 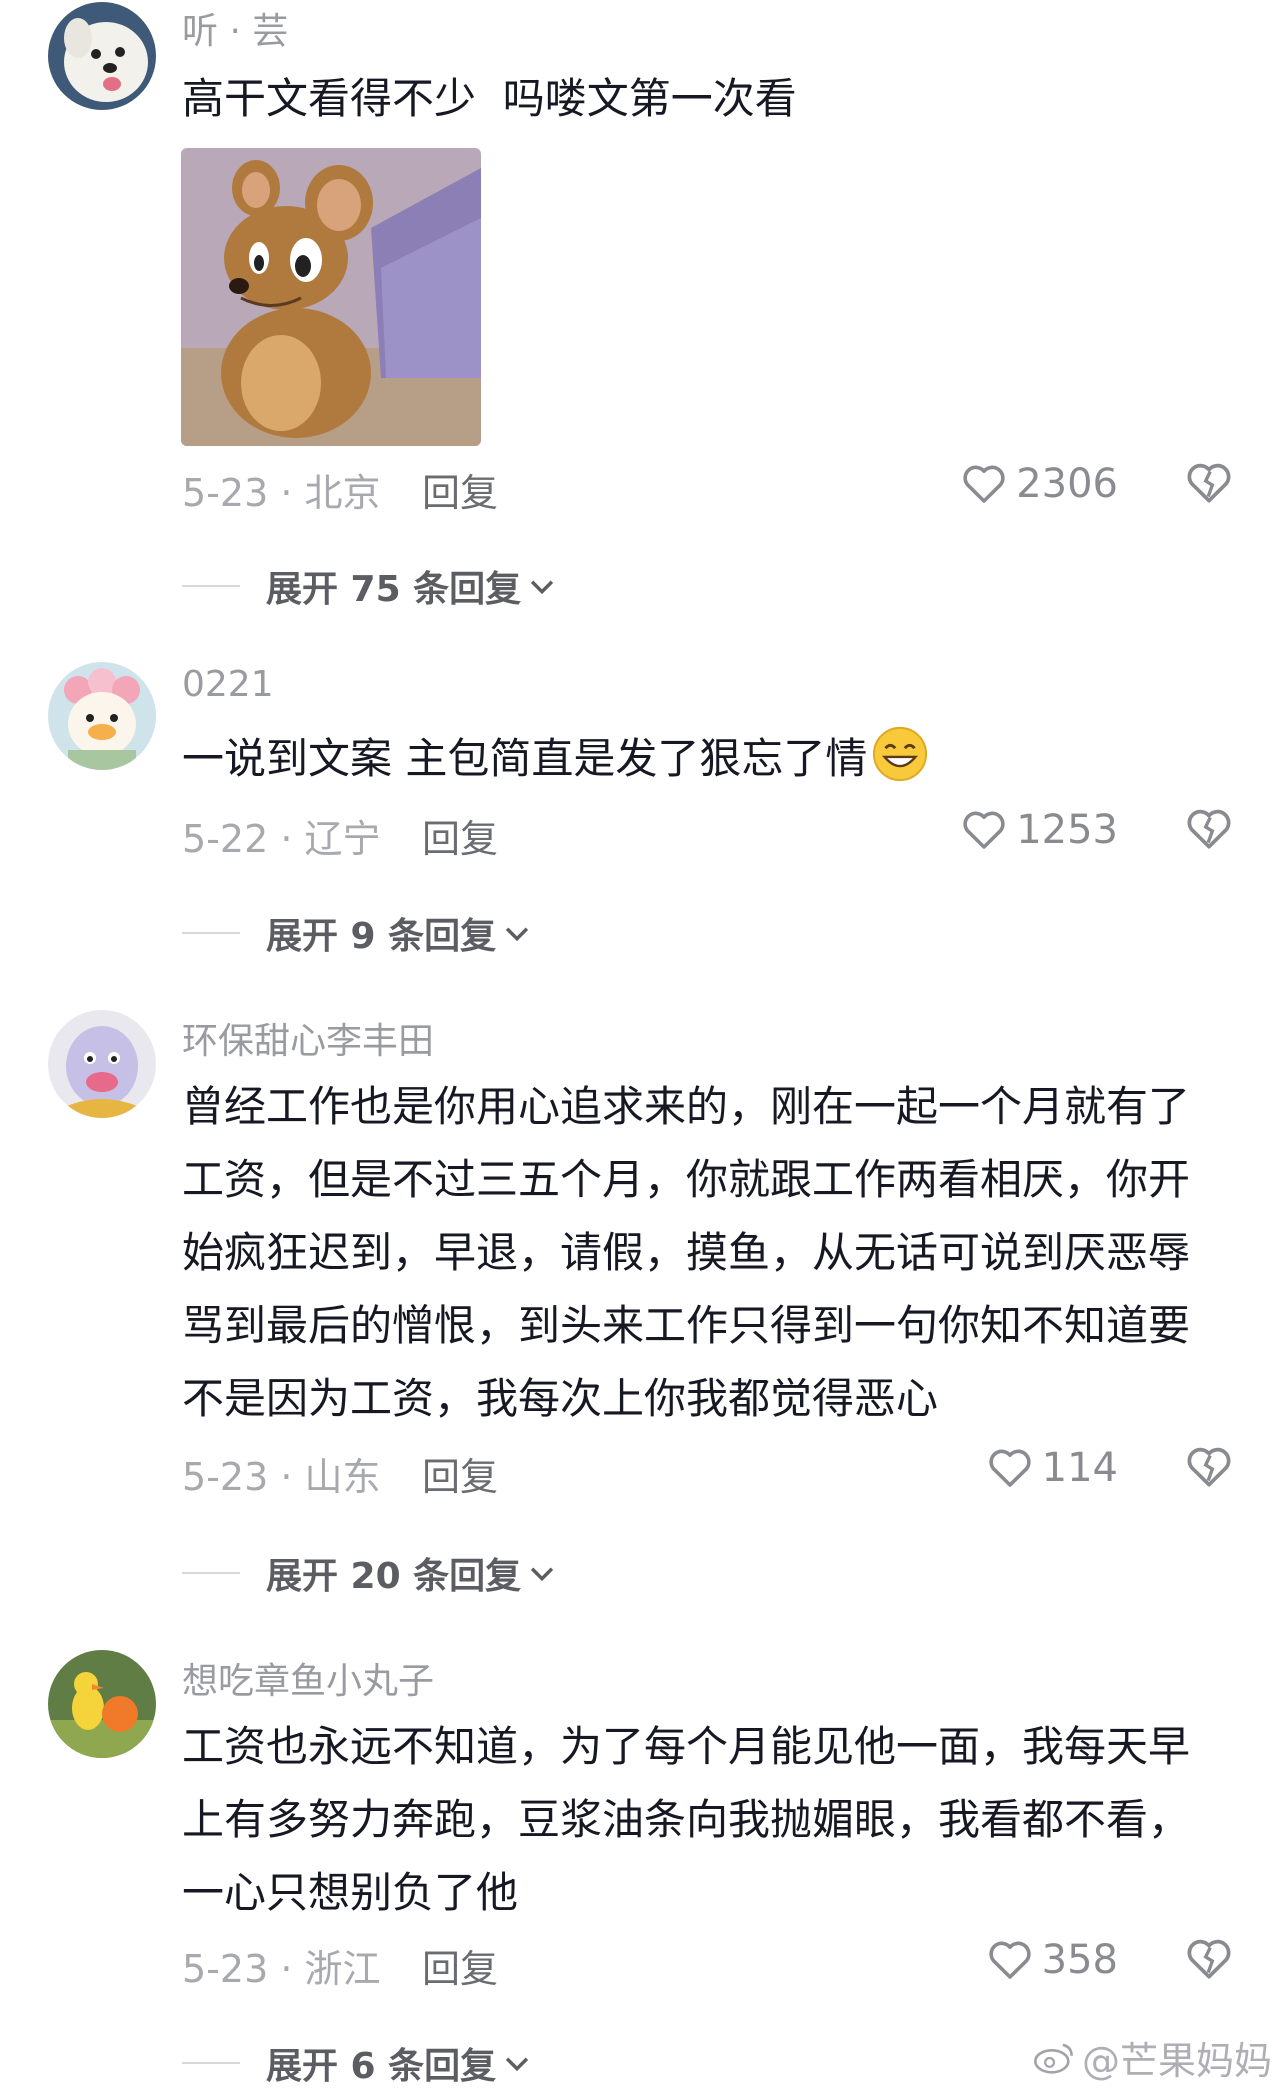 I want to click on username: 0221, so click(x=228, y=684).